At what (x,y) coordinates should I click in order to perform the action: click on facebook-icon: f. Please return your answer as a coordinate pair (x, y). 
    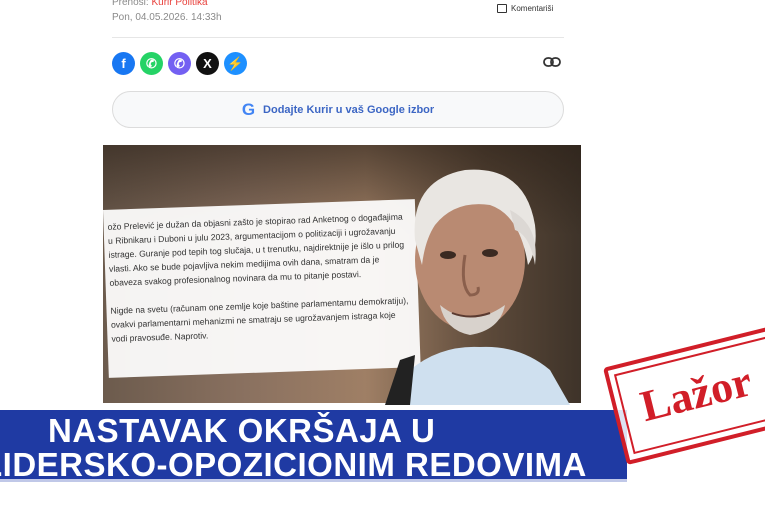
    Looking at the image, I should click on (123, 63).